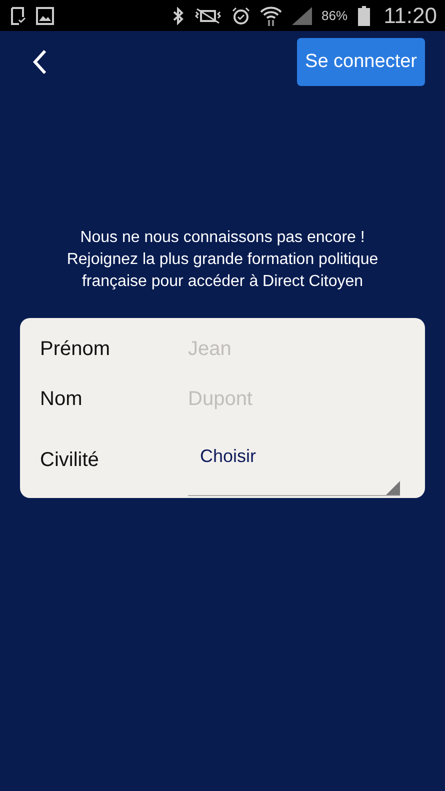  I want to click on wifi-icon, so click(271, 16).